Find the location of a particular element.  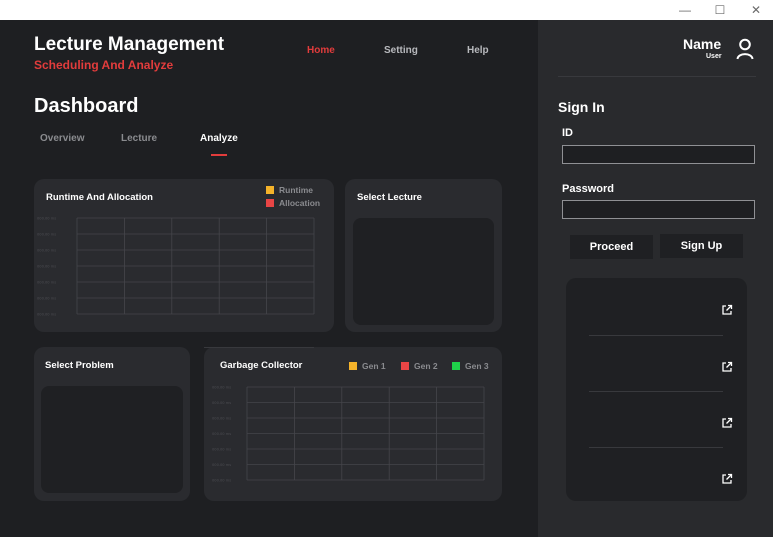

id-label: ID is located at coordinates (567, 133).